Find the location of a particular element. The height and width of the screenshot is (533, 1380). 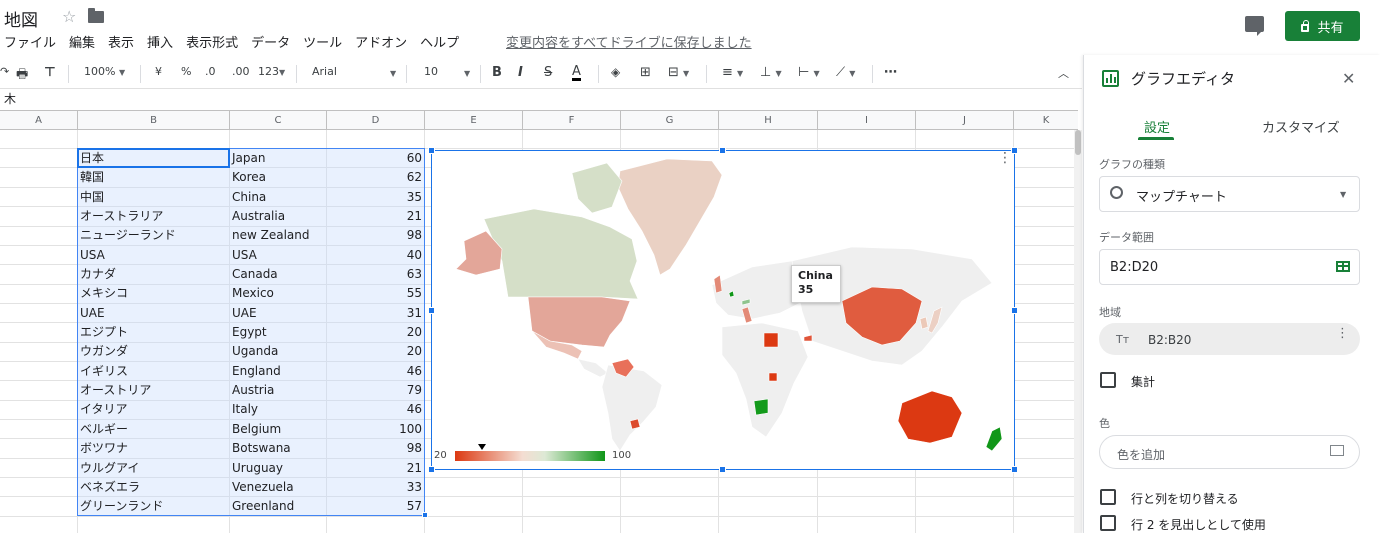

italic-icon: I is located at coordinates (520, 72).